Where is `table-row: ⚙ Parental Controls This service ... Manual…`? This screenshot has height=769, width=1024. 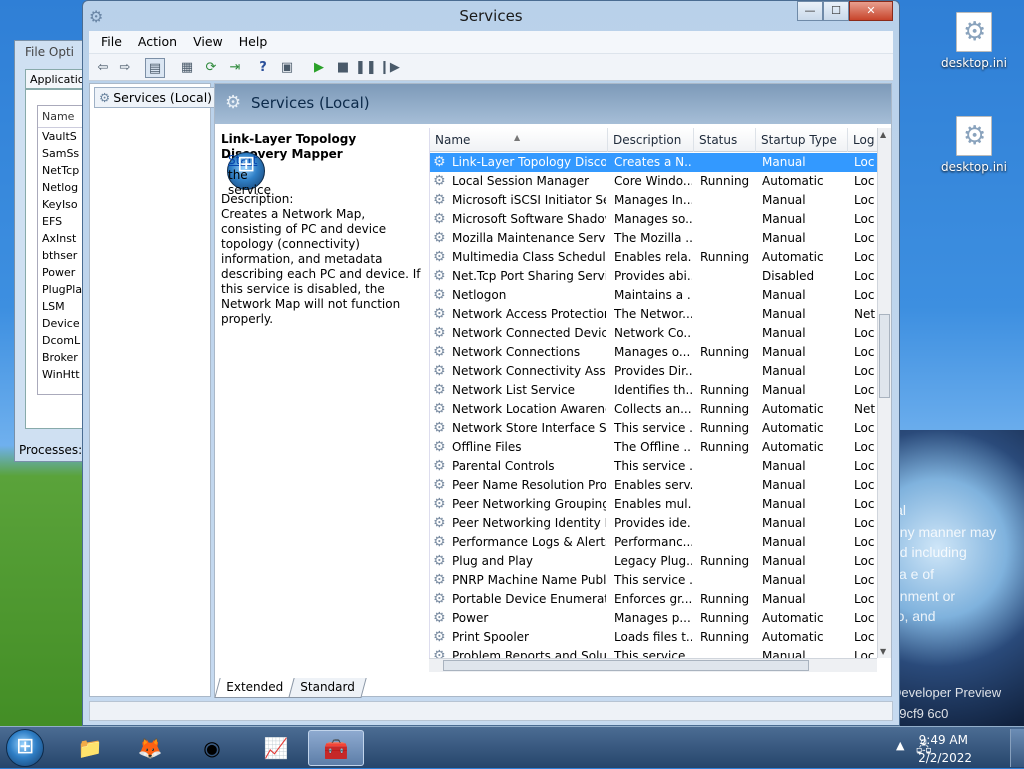
table-row: ⚙ Parental Controls This service ... Manual… is located at coordinates (653, 466).